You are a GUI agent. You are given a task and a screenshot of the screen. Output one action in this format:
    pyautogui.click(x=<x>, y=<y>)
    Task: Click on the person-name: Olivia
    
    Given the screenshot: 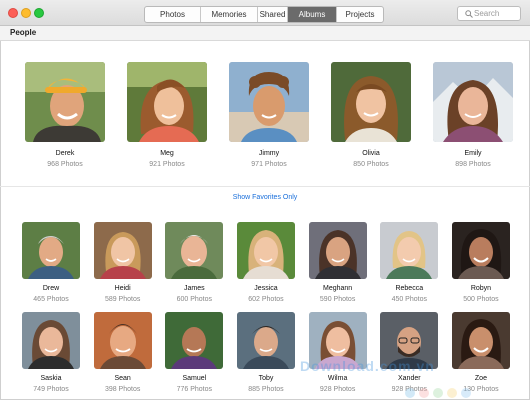 What is the action you would take?
    pyautogui.click(x=371, y=153)
    